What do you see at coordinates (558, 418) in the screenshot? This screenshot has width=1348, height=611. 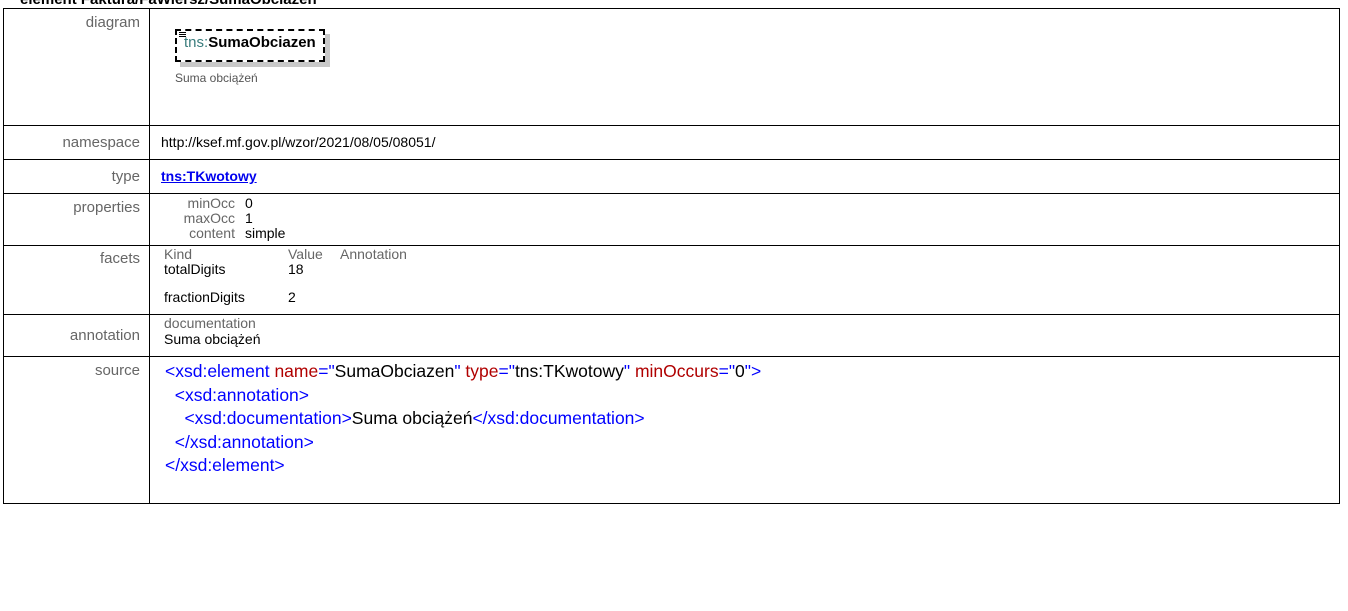 I see `source-tag: </xsd:documentation>` at bounding box center [558, 418].